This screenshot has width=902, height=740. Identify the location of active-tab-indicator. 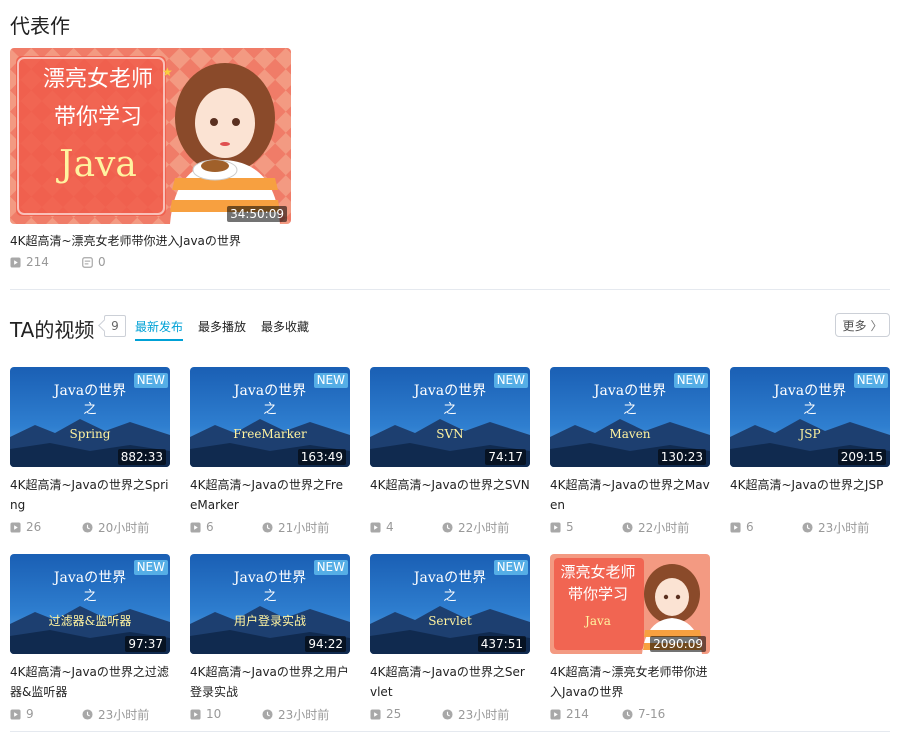
(159, 340).